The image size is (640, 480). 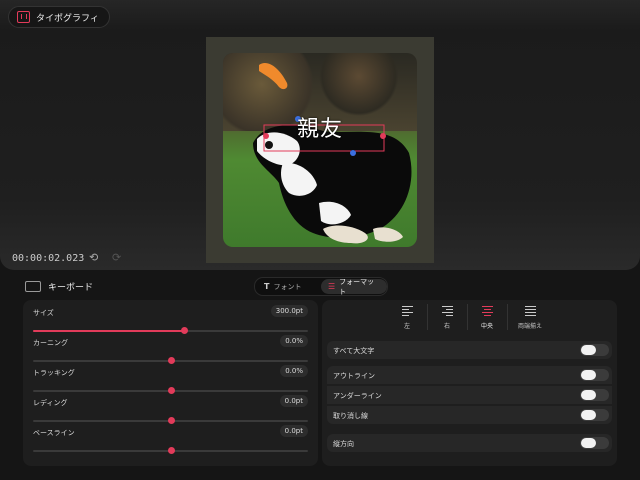 I want to click on format-icon: ☰, so click(x=332, y=286).